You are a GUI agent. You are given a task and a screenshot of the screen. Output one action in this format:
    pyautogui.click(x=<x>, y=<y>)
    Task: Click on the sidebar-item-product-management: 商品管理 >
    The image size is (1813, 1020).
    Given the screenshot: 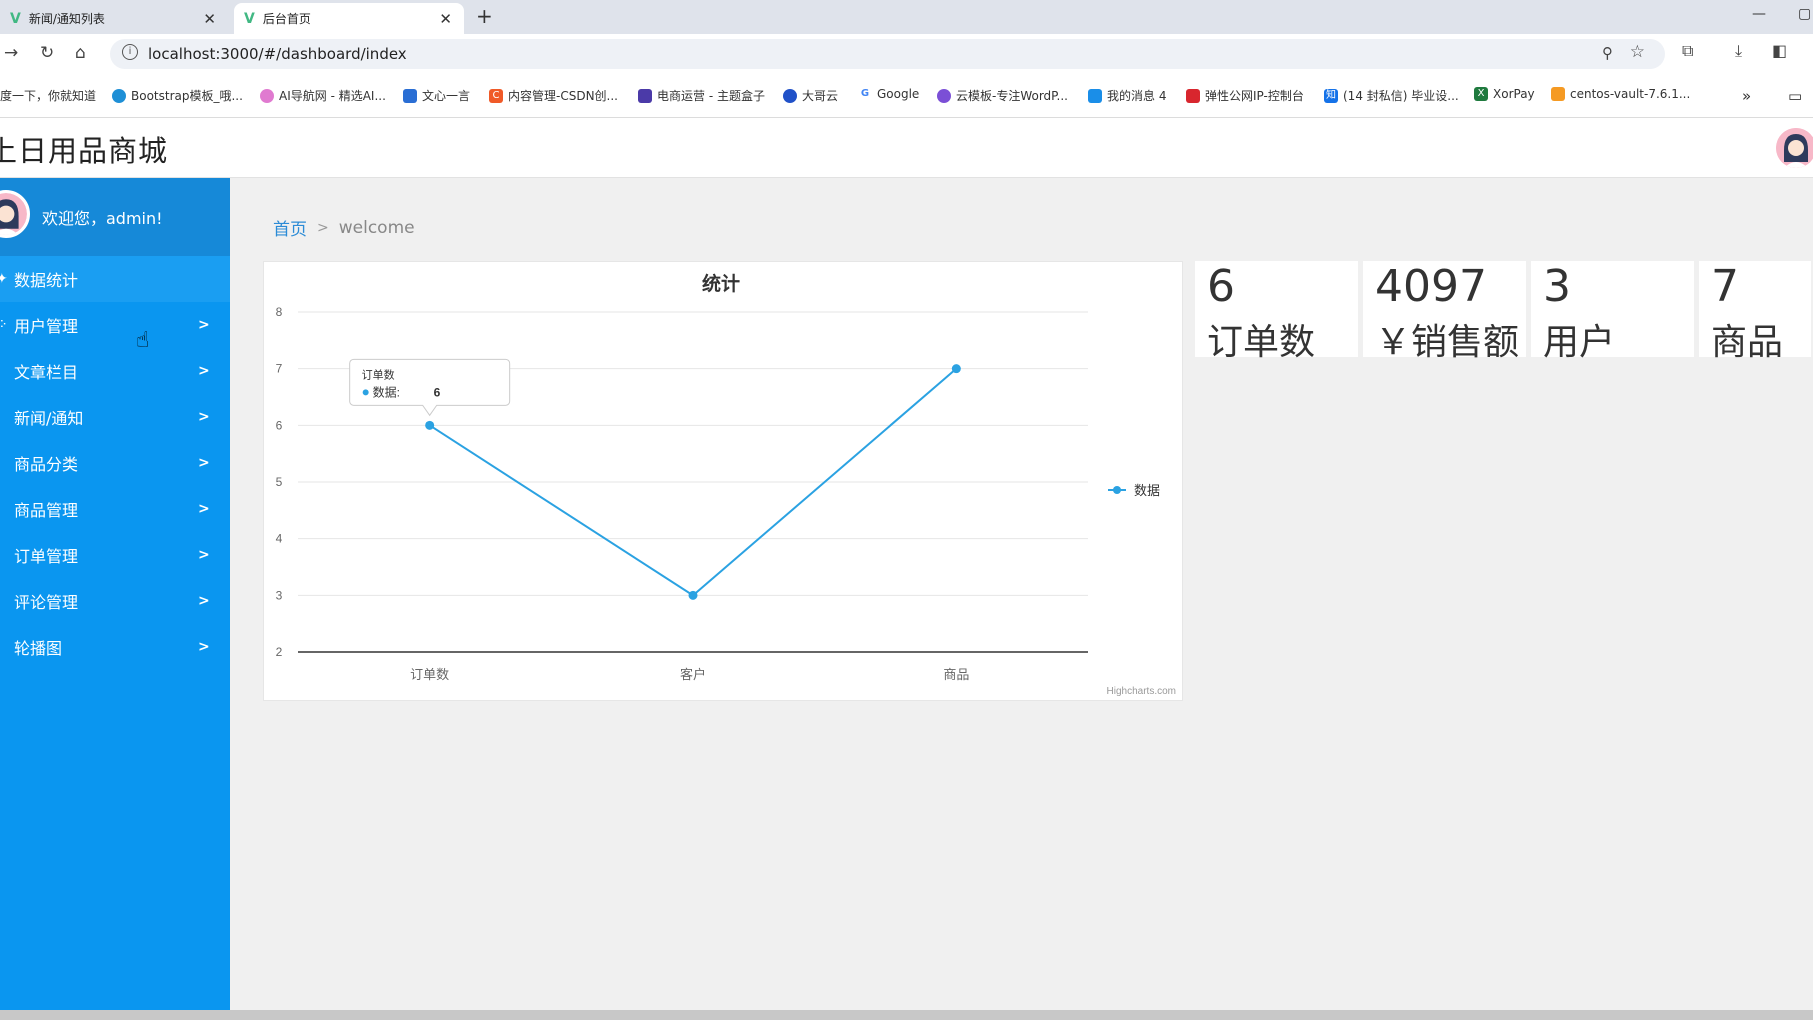 What is the action you would take?
    pyautogui.click(x=115, y=509)
    